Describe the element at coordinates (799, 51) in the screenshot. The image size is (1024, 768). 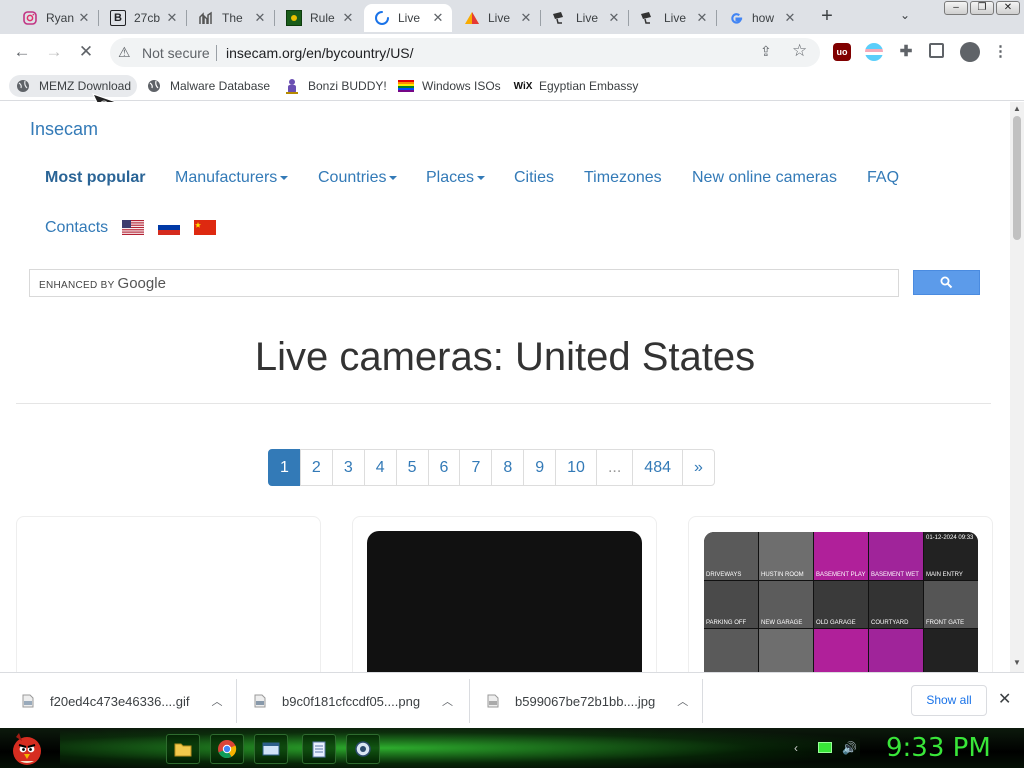
I see `bookmark-star-icon: ☆` at that location.